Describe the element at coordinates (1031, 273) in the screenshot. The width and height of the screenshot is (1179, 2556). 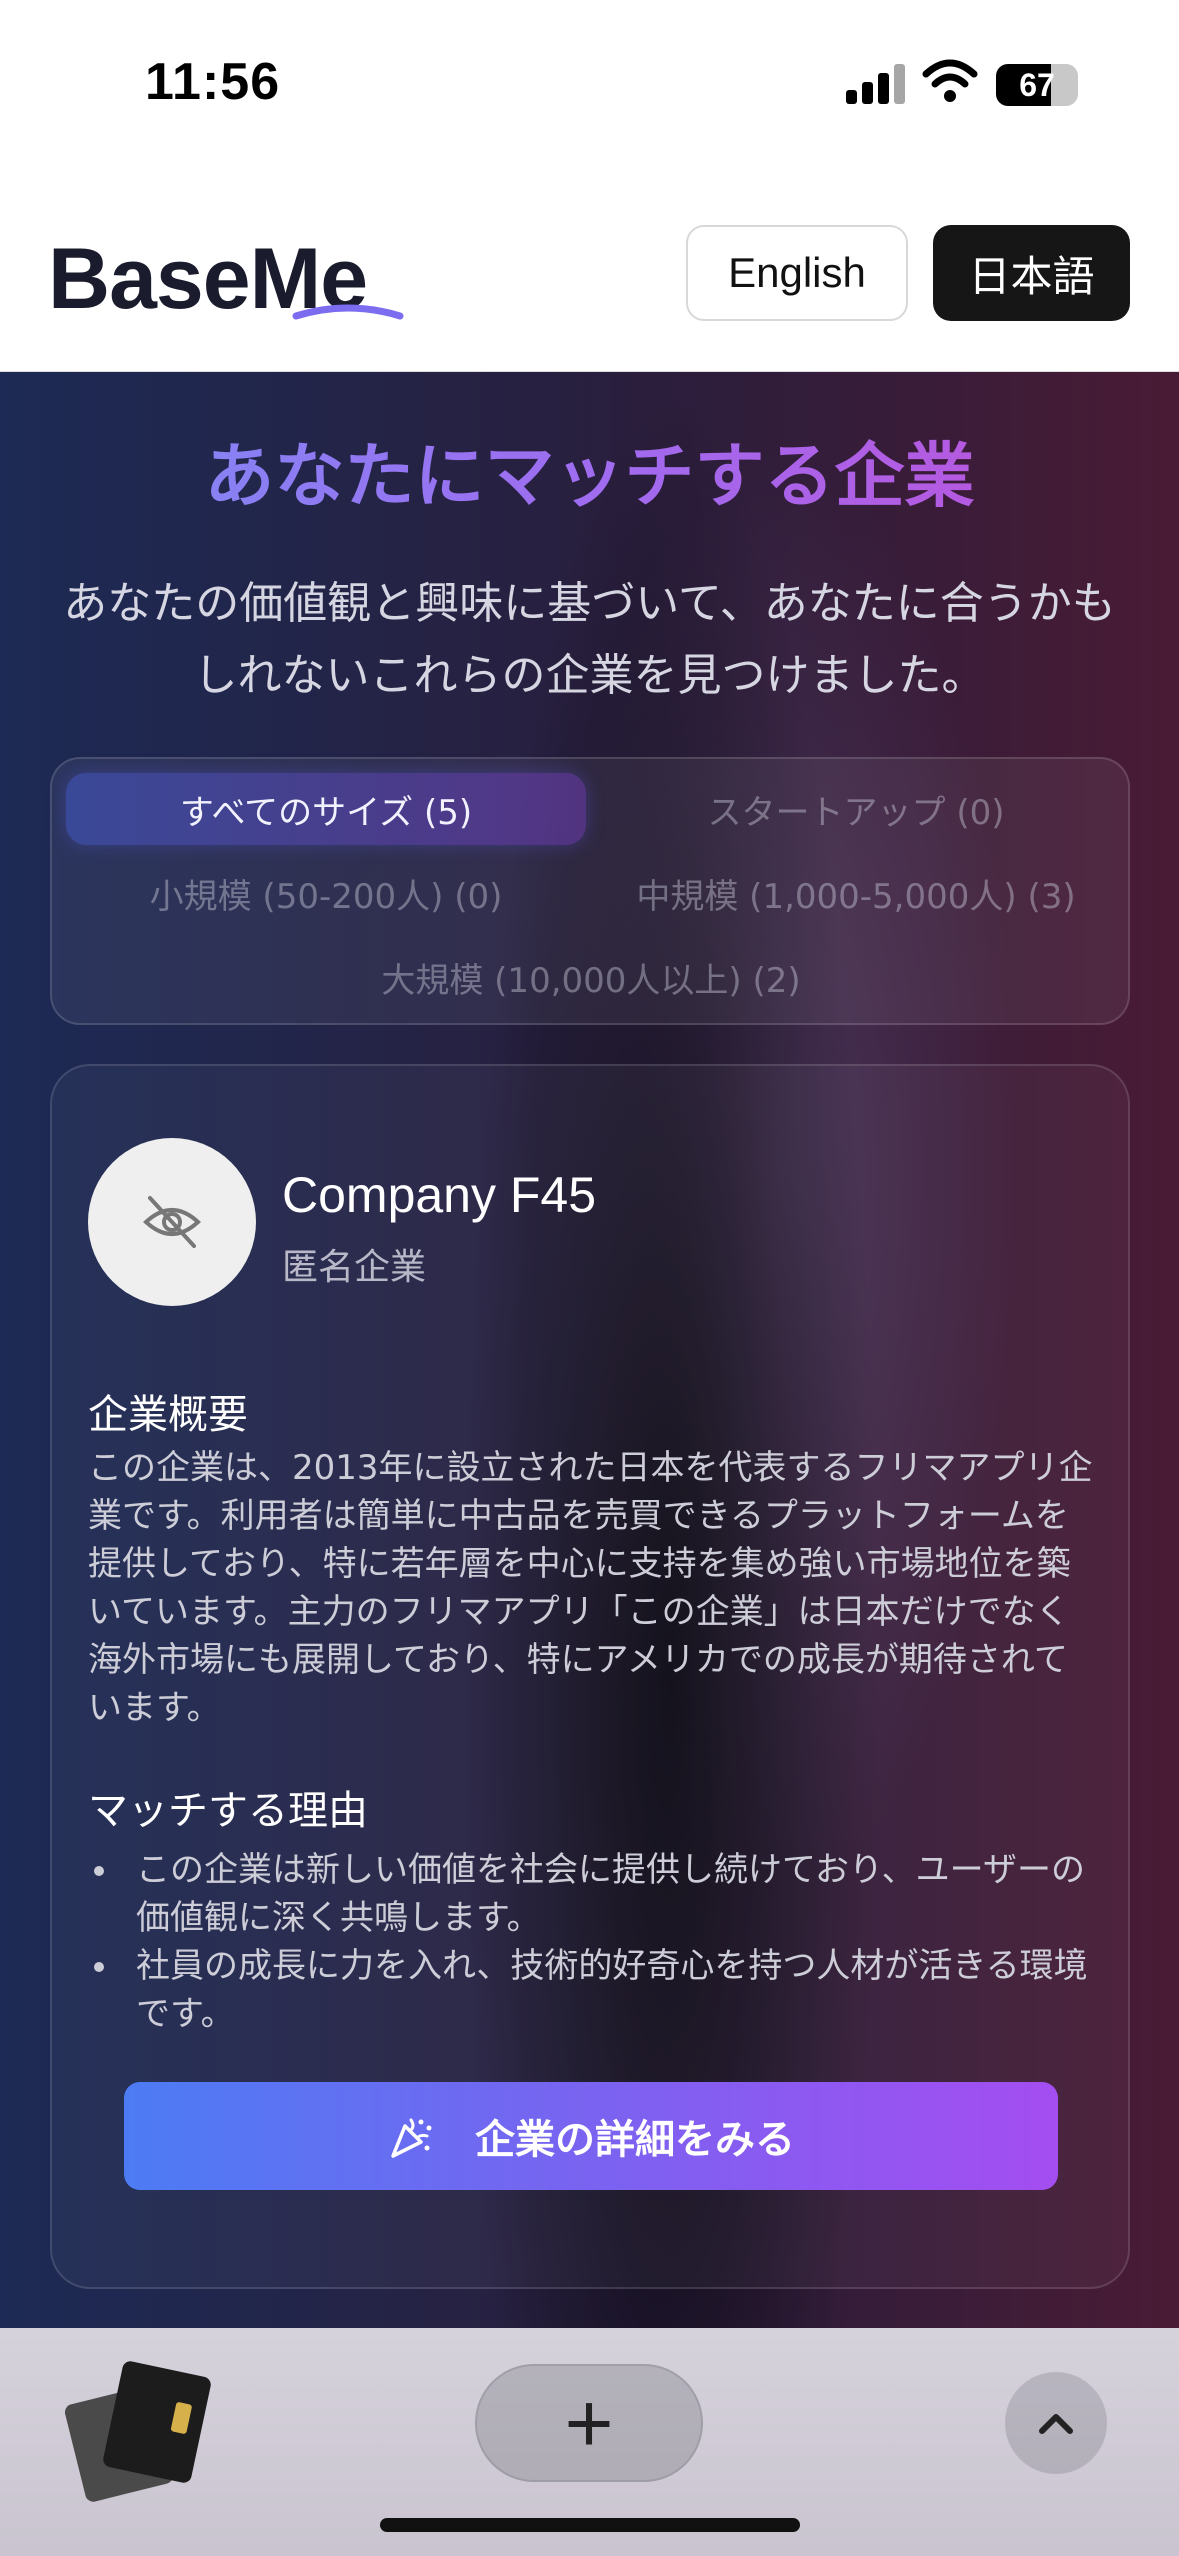
I see `language-japanese-button: 日本語` at that location.